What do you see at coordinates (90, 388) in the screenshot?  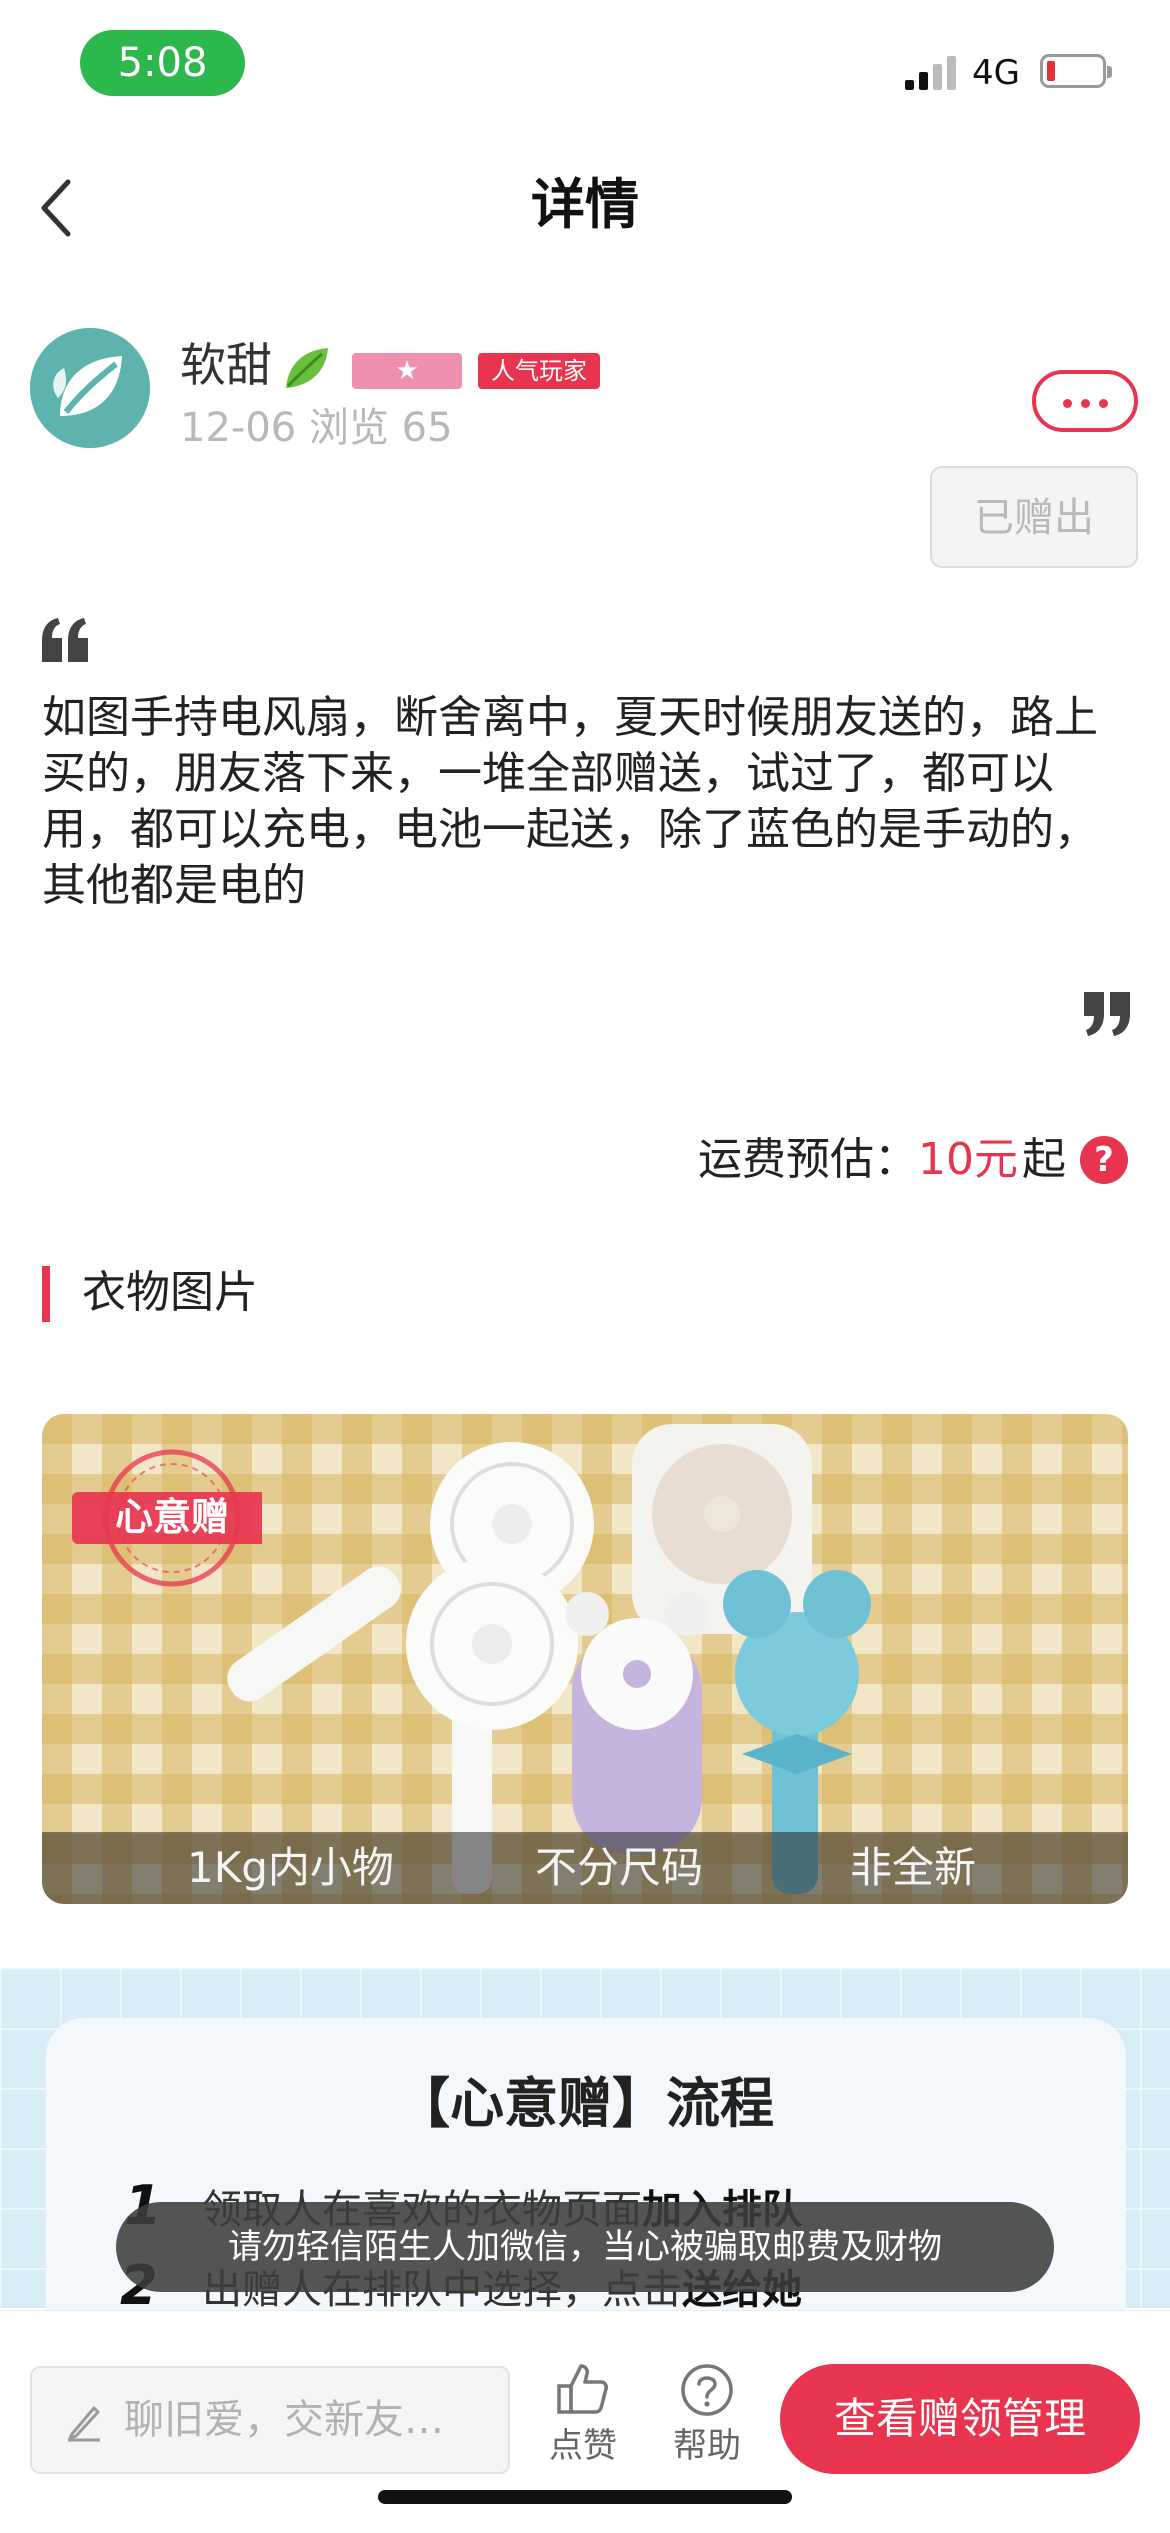 I see `avatar` at bounding box center [90, 388].